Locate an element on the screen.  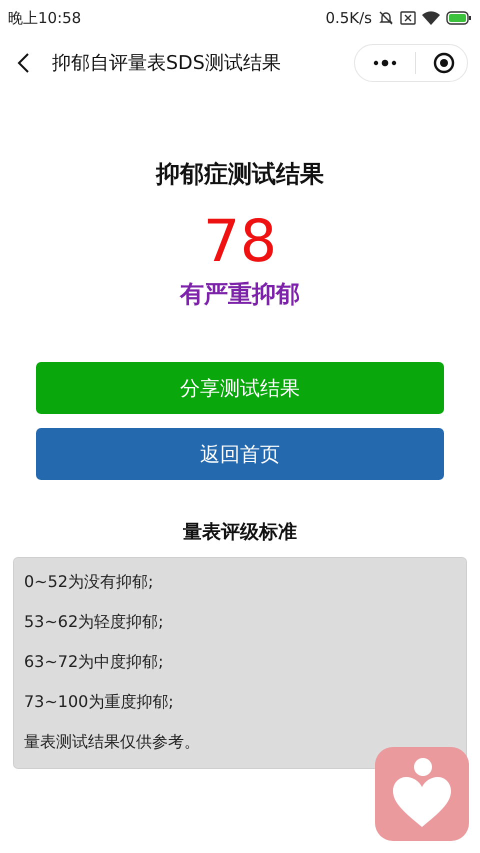
share-button: 分享测试结果 is located at coordinates (240, 388).